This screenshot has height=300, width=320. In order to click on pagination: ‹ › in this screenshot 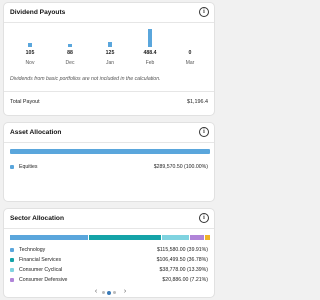, I will do `click(109, 292)`.